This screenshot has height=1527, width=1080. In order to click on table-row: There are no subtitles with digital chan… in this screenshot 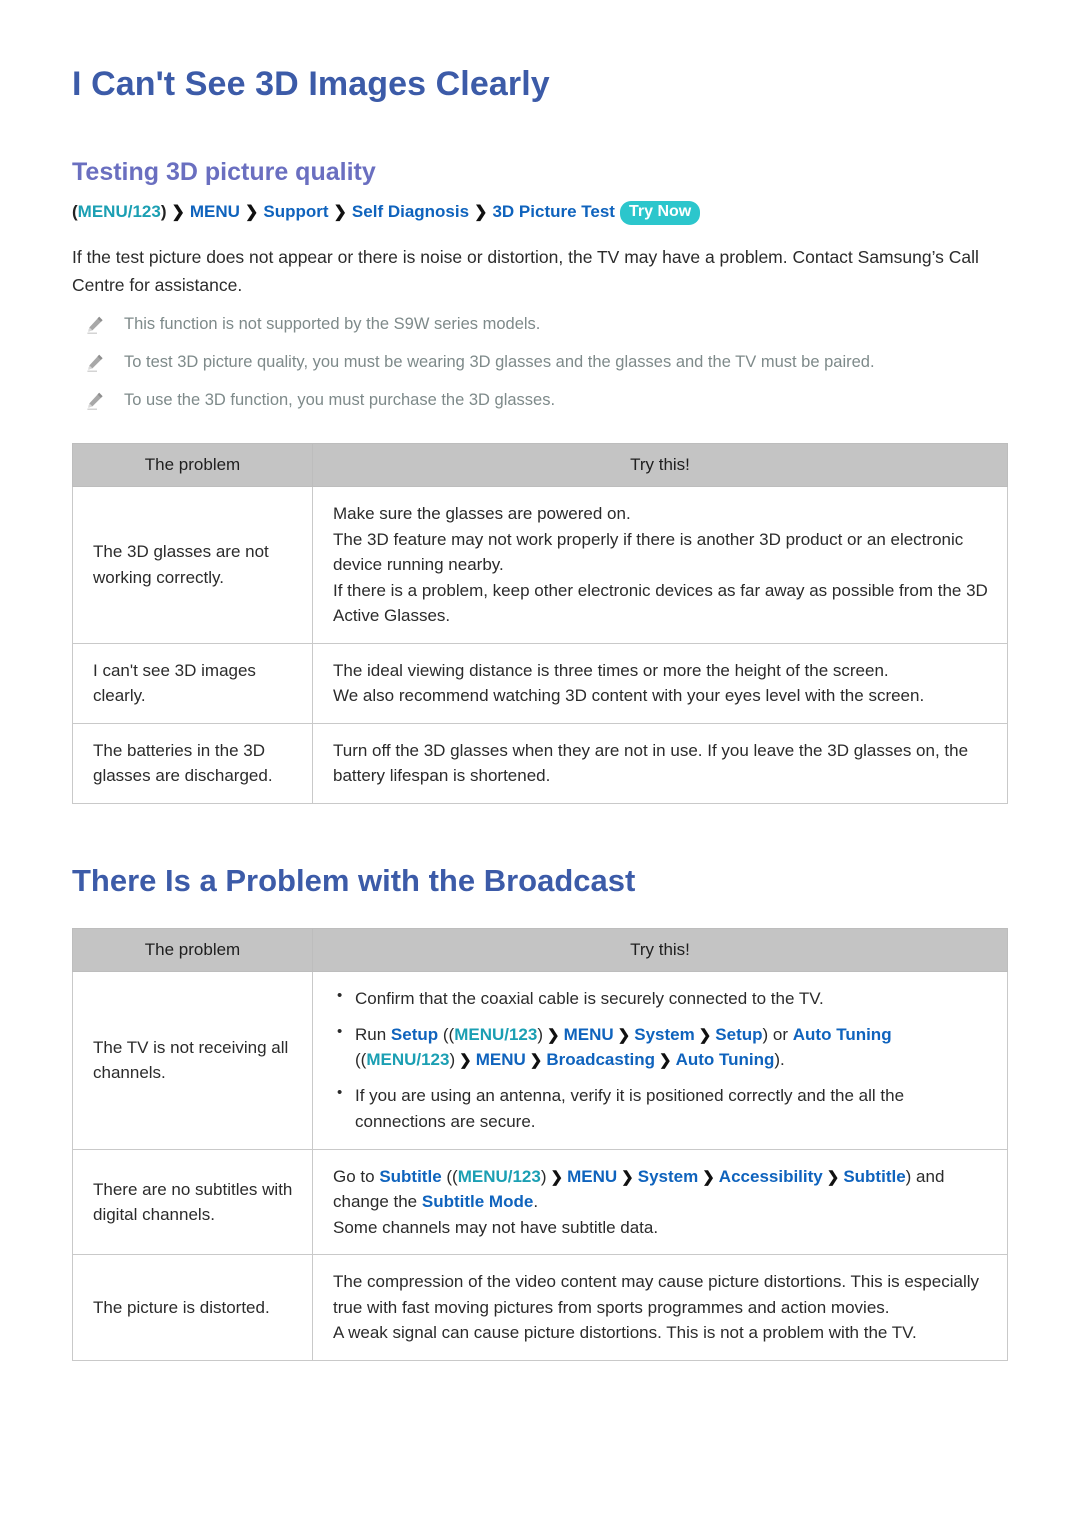, I will do `click(540, 1202)`.